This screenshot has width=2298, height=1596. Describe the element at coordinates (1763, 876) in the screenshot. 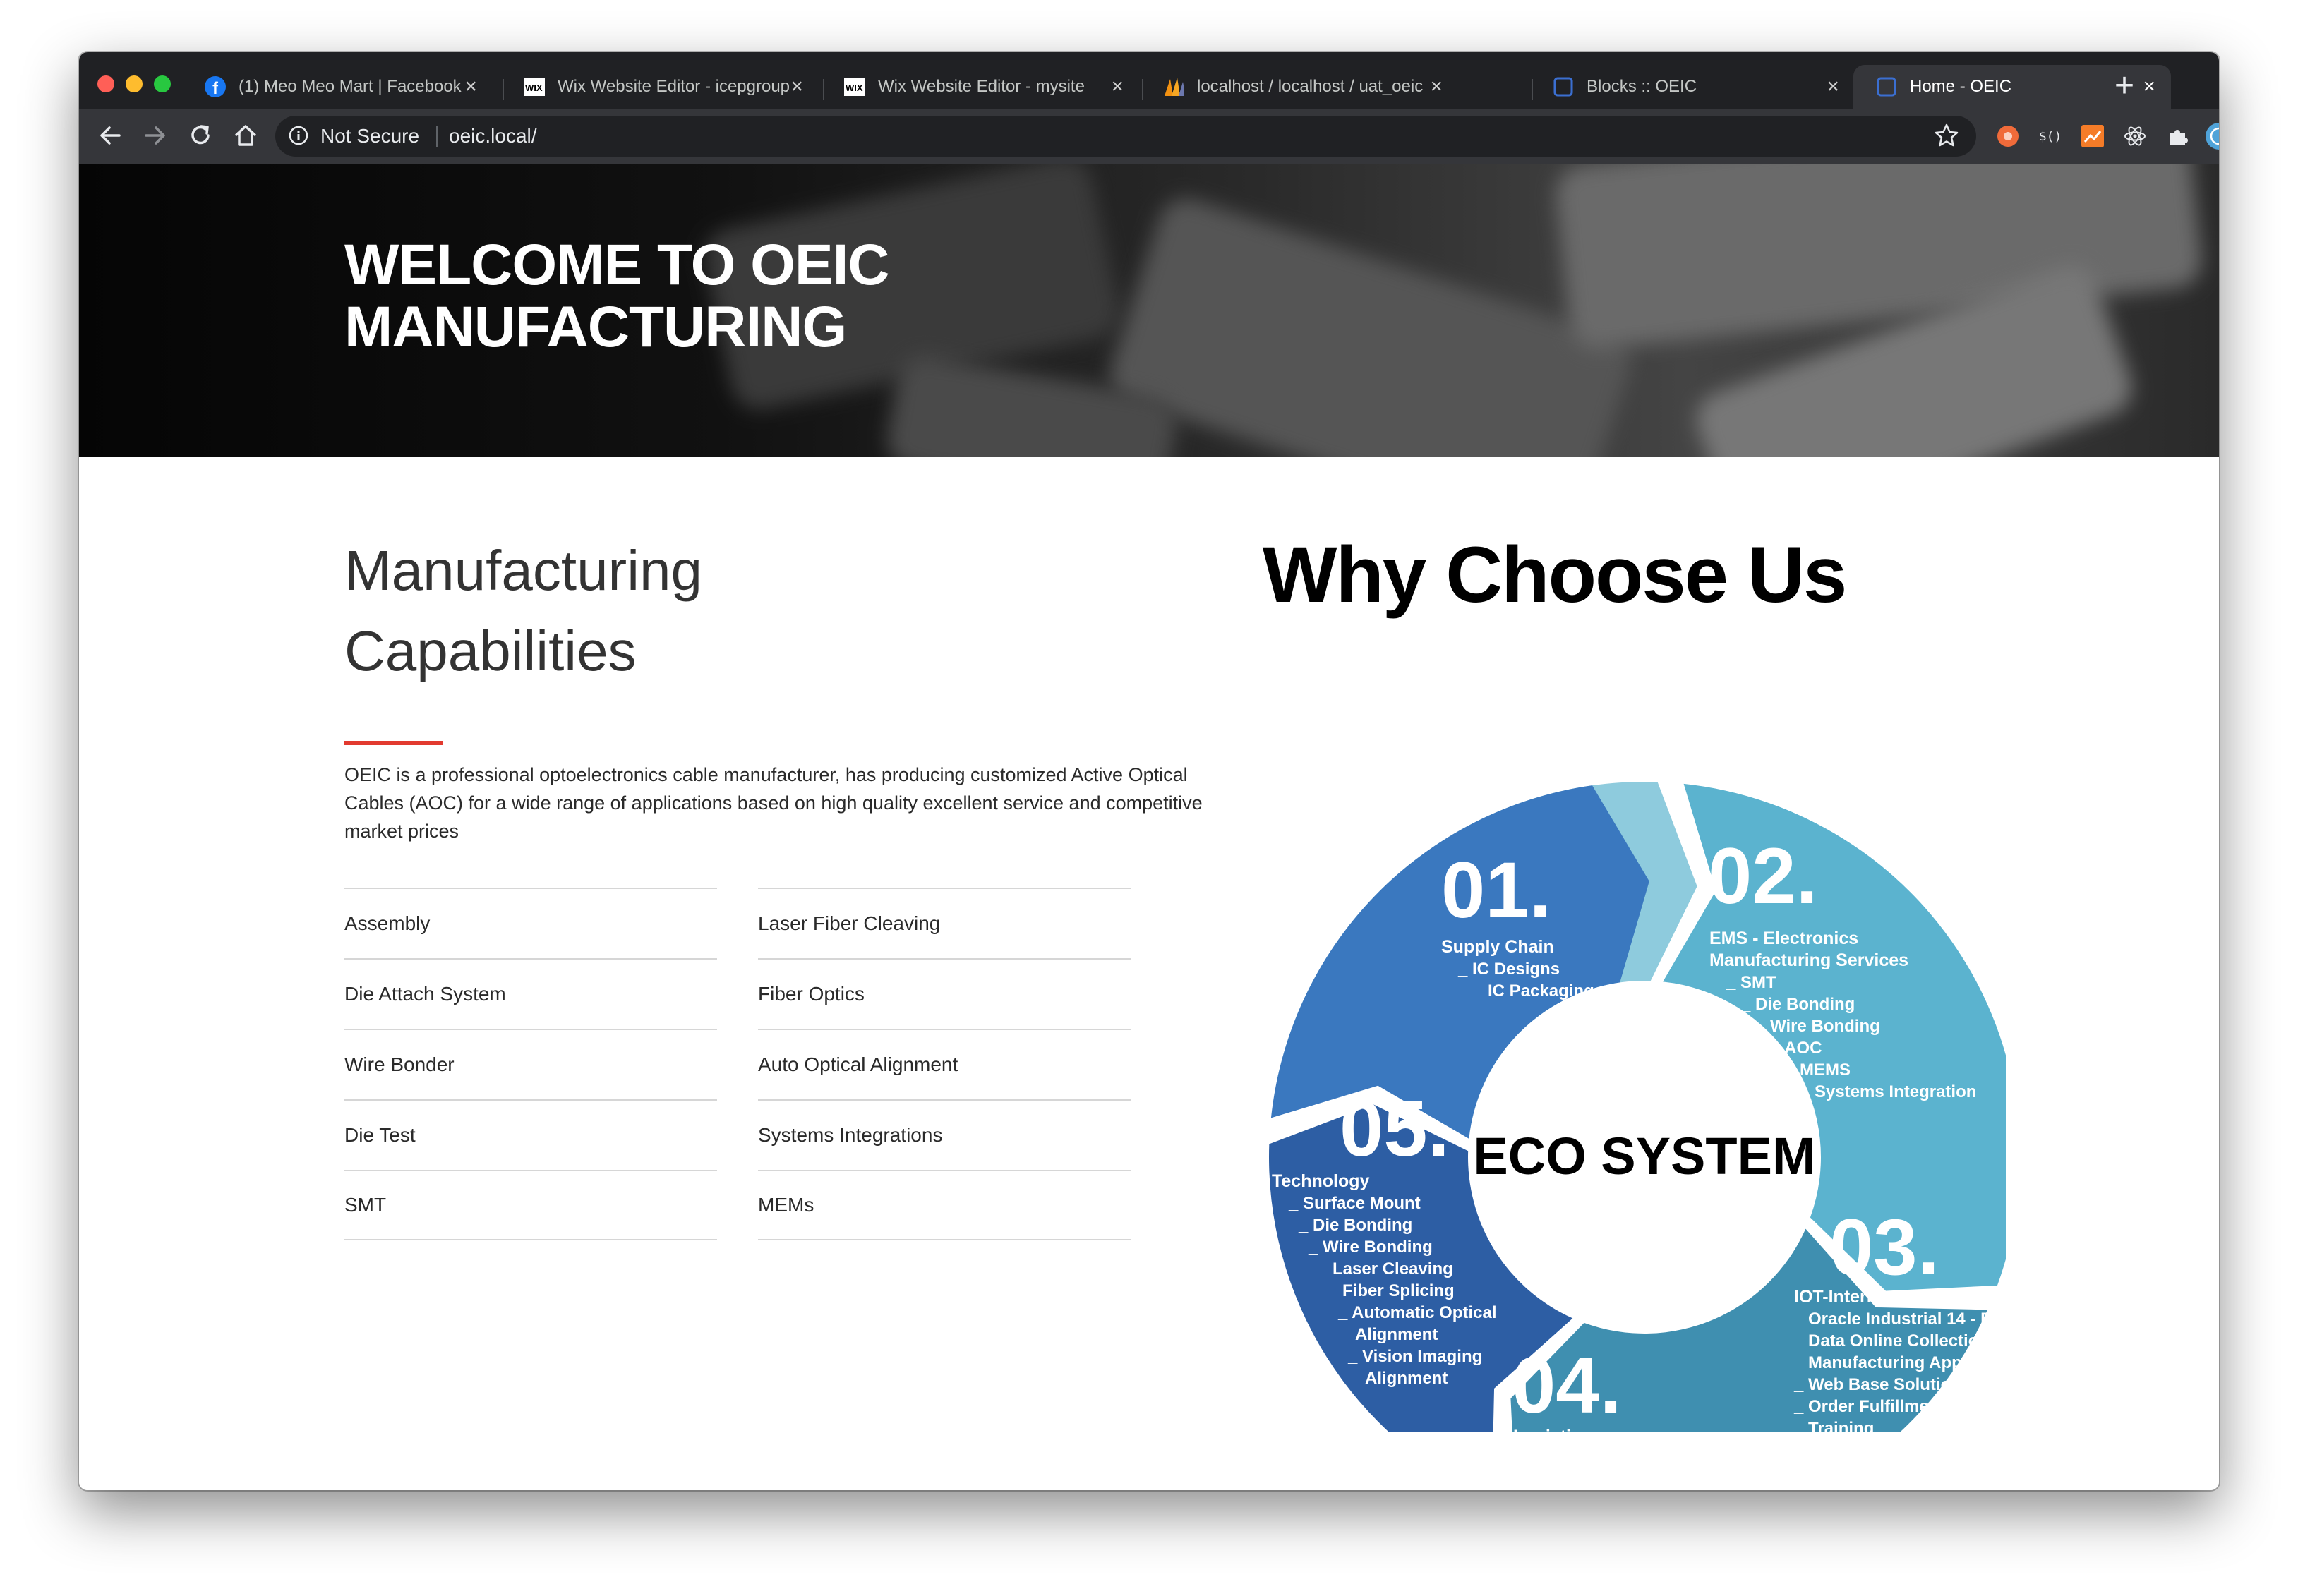

I see `eco-segment-number: 02.` at that location.